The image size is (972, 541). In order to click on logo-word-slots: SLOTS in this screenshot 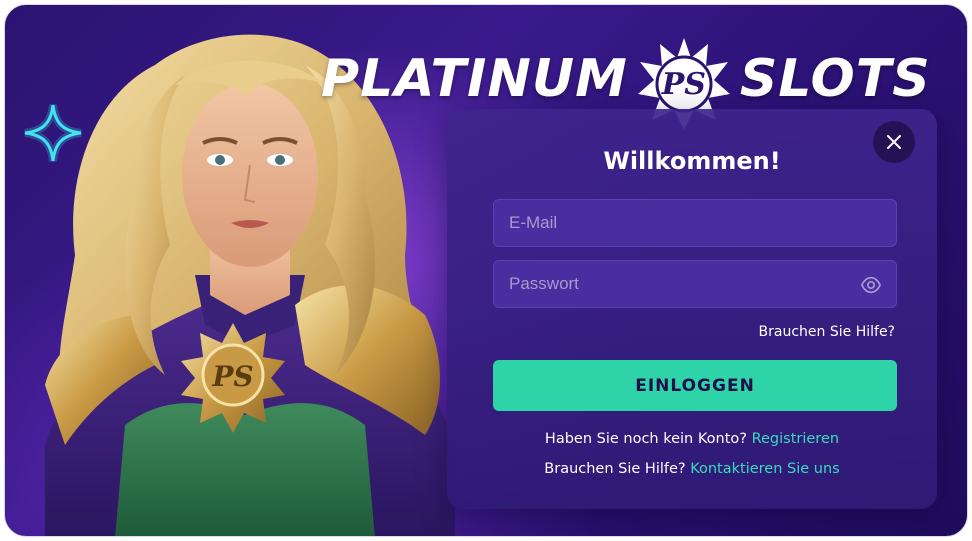, I will do `click(835, 79)`.